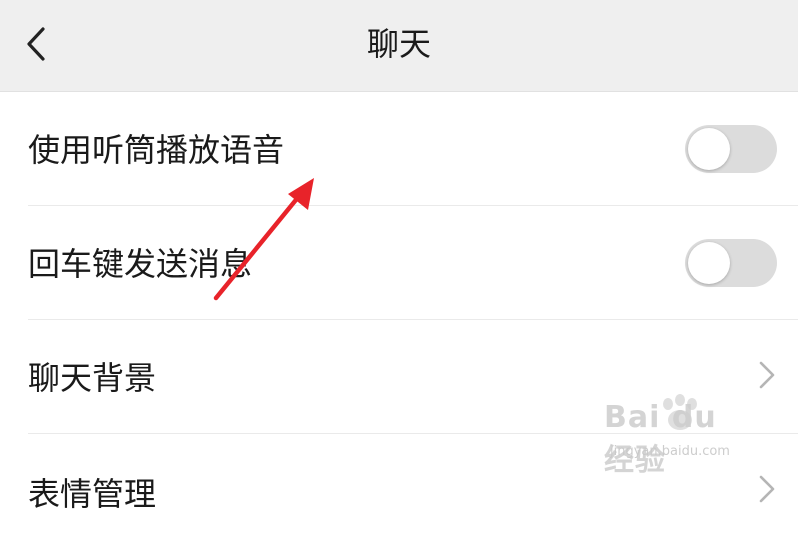  What do you see at coordinates (731, 149) in the screenshot?
I see `earpiece-playback-toggle` at bounding box center [731, 149].